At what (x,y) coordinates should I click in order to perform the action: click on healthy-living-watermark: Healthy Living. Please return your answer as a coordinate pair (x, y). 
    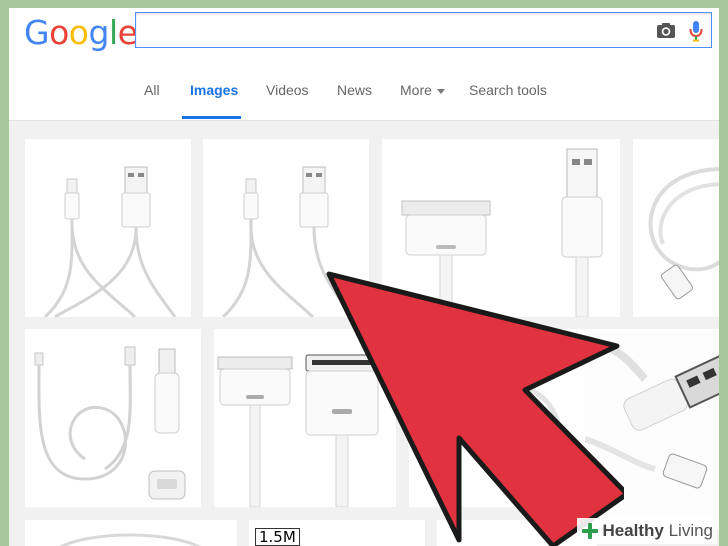
    Looking at the image, I should click on (647, 531).